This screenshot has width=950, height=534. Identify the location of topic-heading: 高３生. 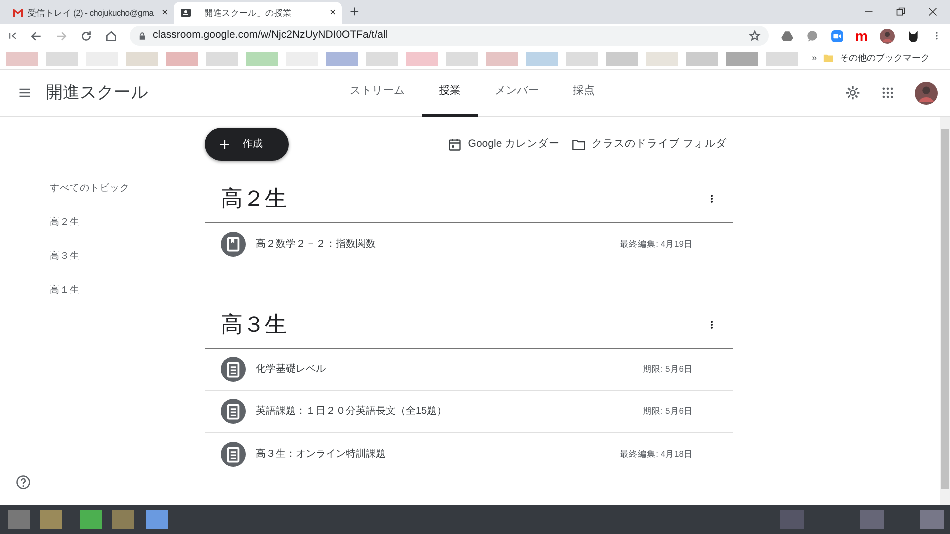
(254, 325).